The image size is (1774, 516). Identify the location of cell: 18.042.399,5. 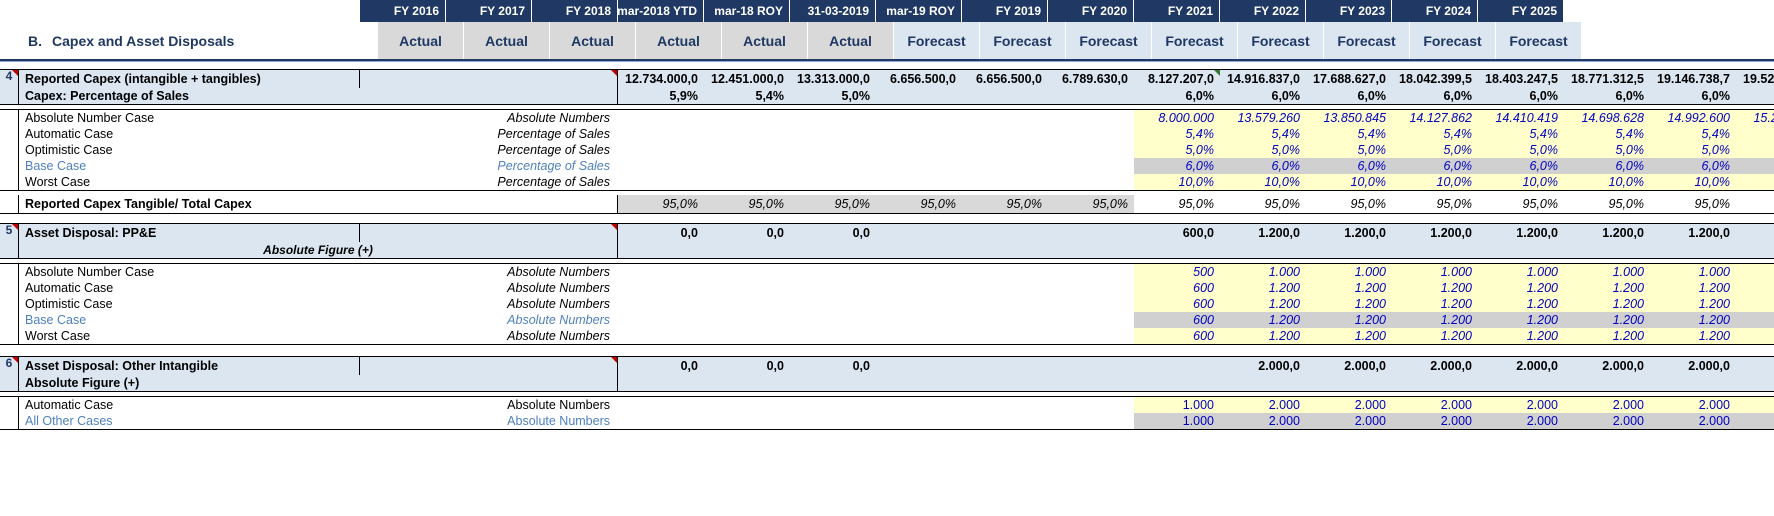
(1435, 79).